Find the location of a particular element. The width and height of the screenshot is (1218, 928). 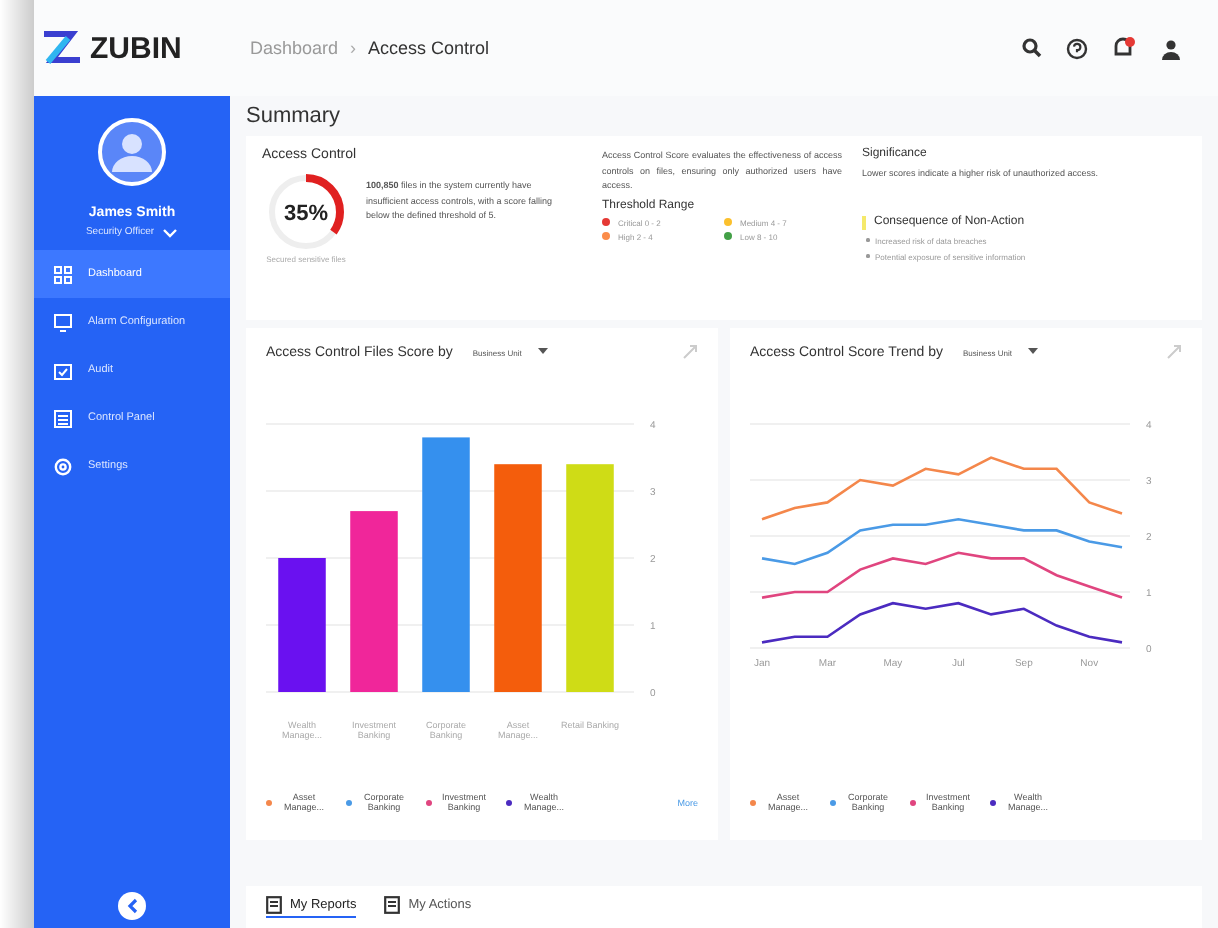

breadcrumb-current: Access Control is located at coordinates (429, 48).